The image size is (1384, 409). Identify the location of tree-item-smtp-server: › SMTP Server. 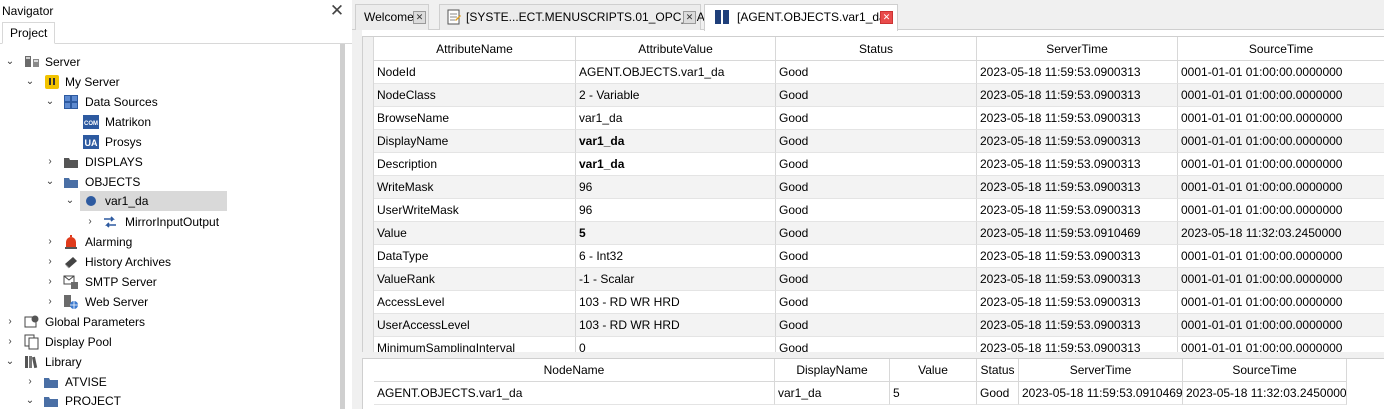
(170, 282).